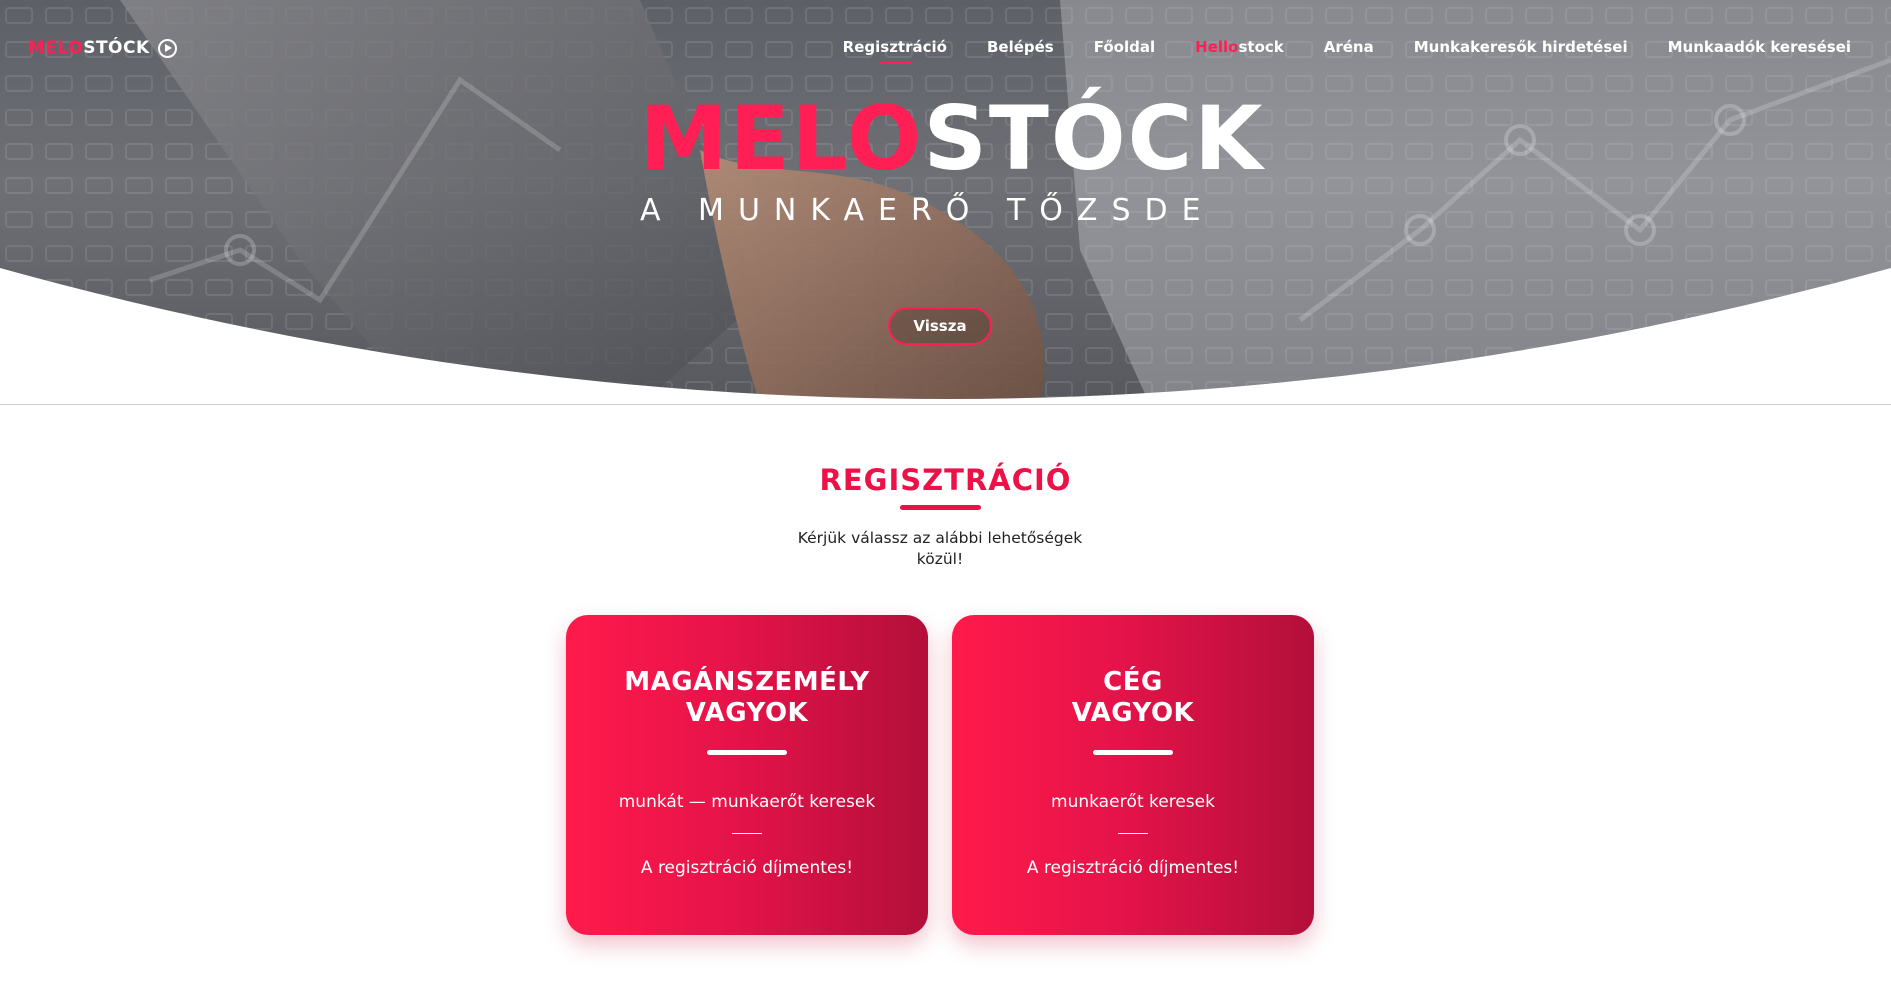 The image size is (1891, 992). I want to click on nav-item-belepes: Belépés, so click(1020, 47).